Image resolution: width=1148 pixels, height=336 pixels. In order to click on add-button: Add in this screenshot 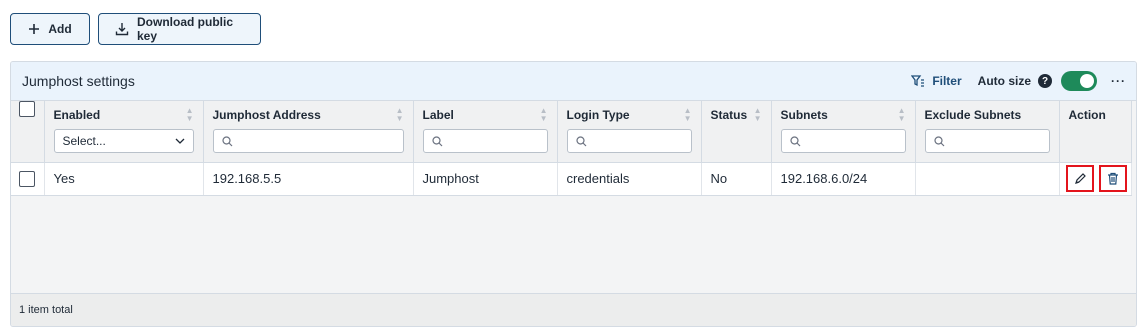, I will do `click(50, 29)`.